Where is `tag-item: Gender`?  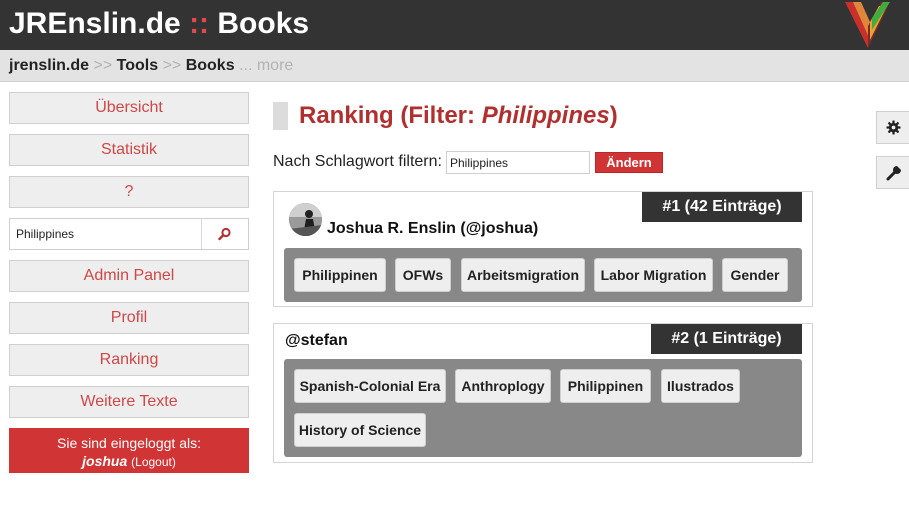 tag-item: Gender is located at coordinates (755, 275).